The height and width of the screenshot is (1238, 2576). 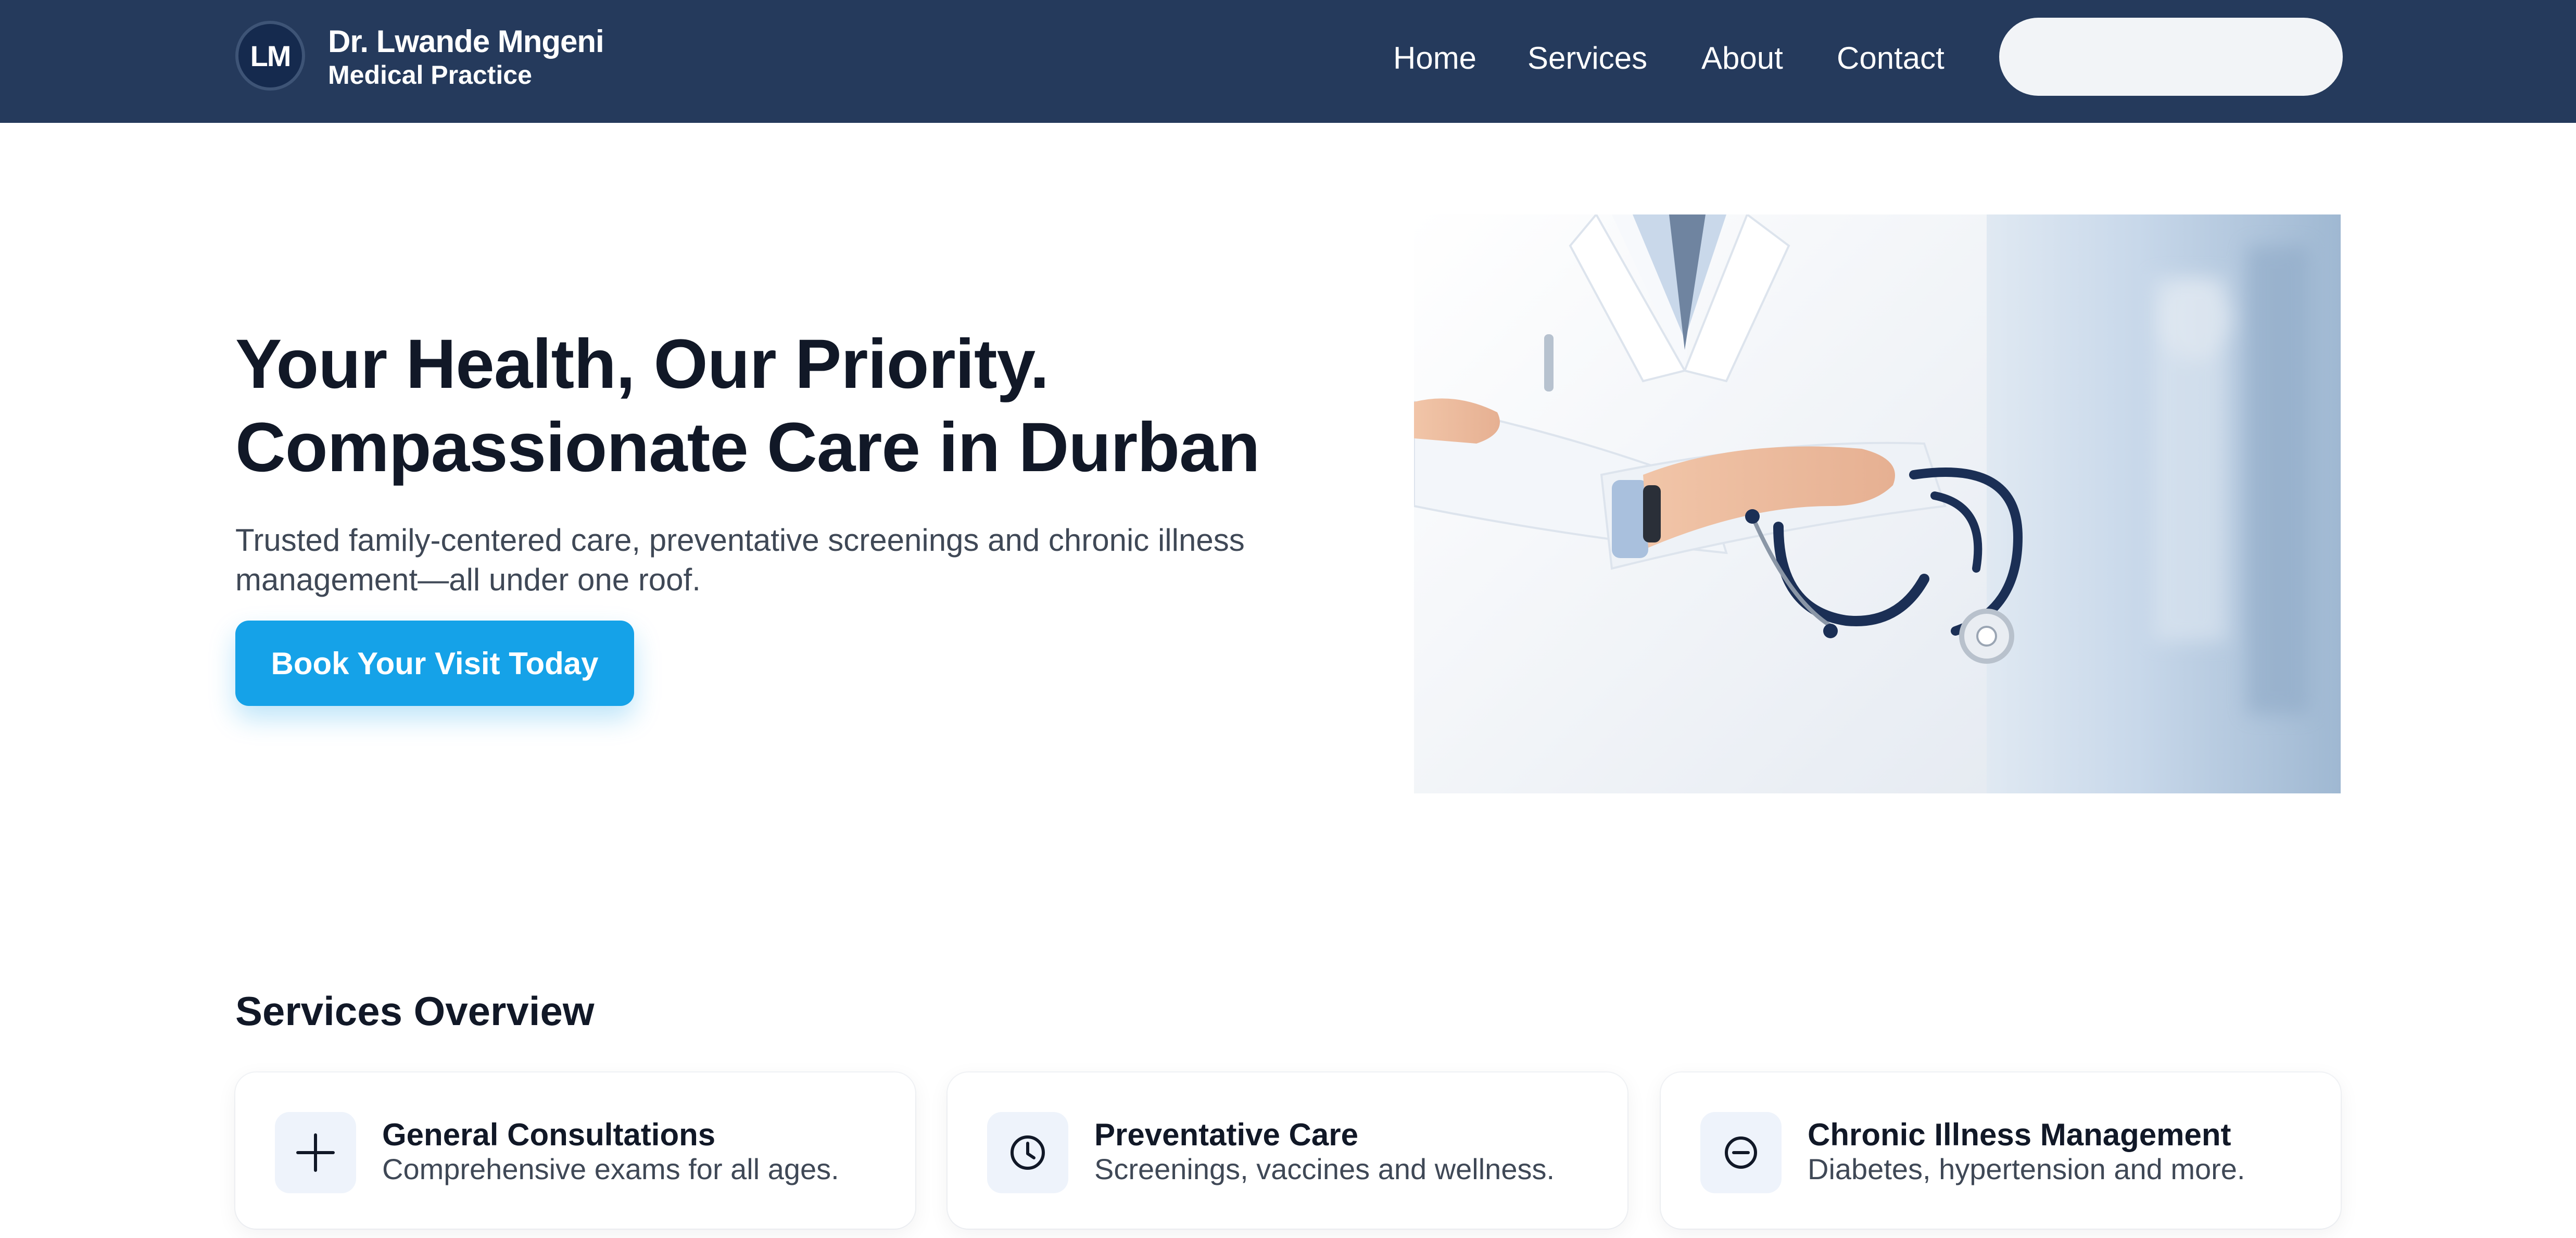 I want to click on nav-home: Home, so click(x=1434, y=58).